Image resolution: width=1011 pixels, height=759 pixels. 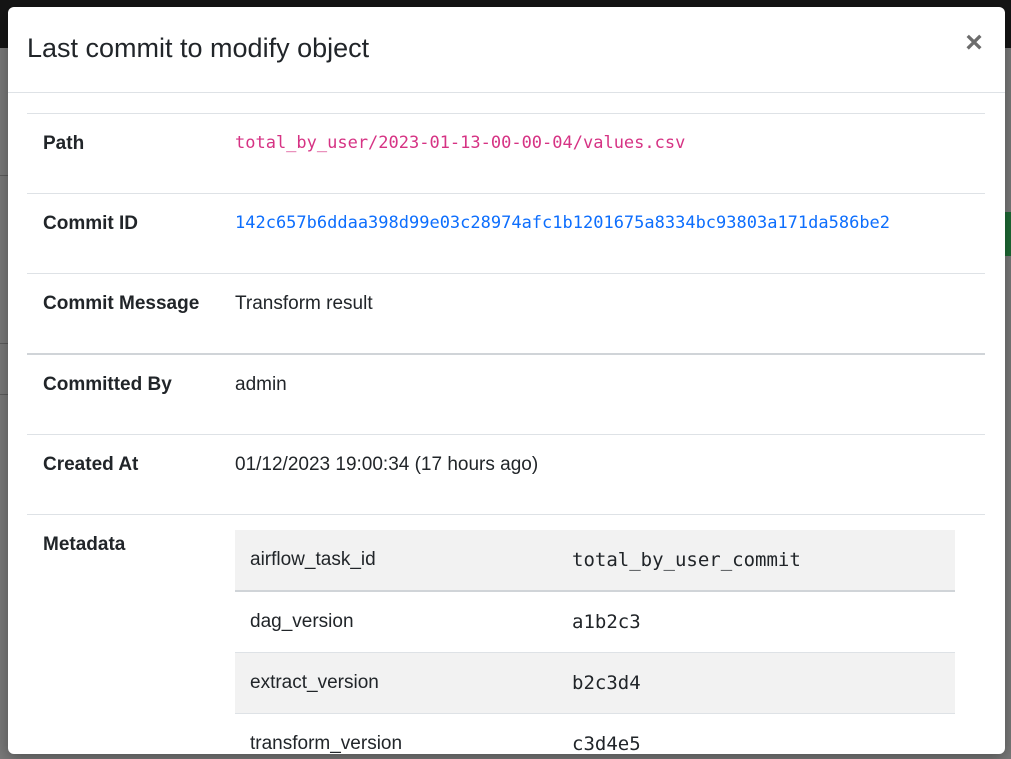 I want to click on metadata-key: transform_version, so click(x=396, y=733).